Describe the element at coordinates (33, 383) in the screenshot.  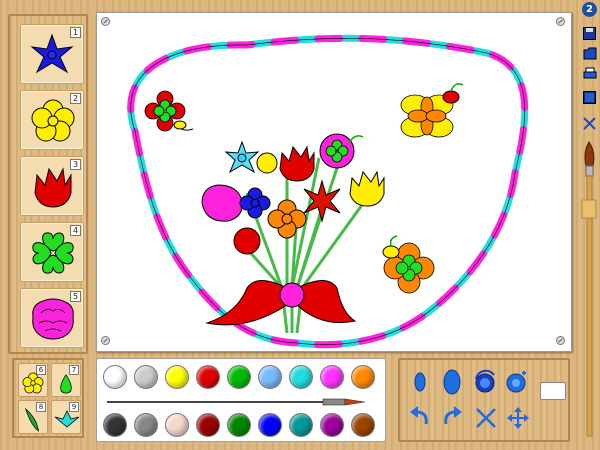
I see `small-flower-icon` at that location.